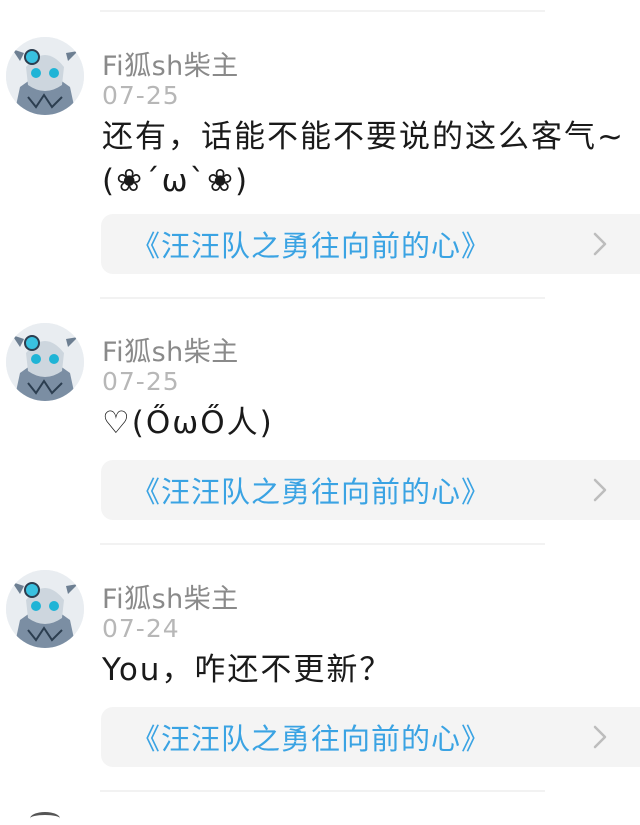 This screenshot has height=825, width=640. What do you see at coordinates (363, 159) in the screenshot?
I see `comment-text: 还有，话能不能不要说的这么客气~(❀´ω`❀)` at bounding box center [363, 159].